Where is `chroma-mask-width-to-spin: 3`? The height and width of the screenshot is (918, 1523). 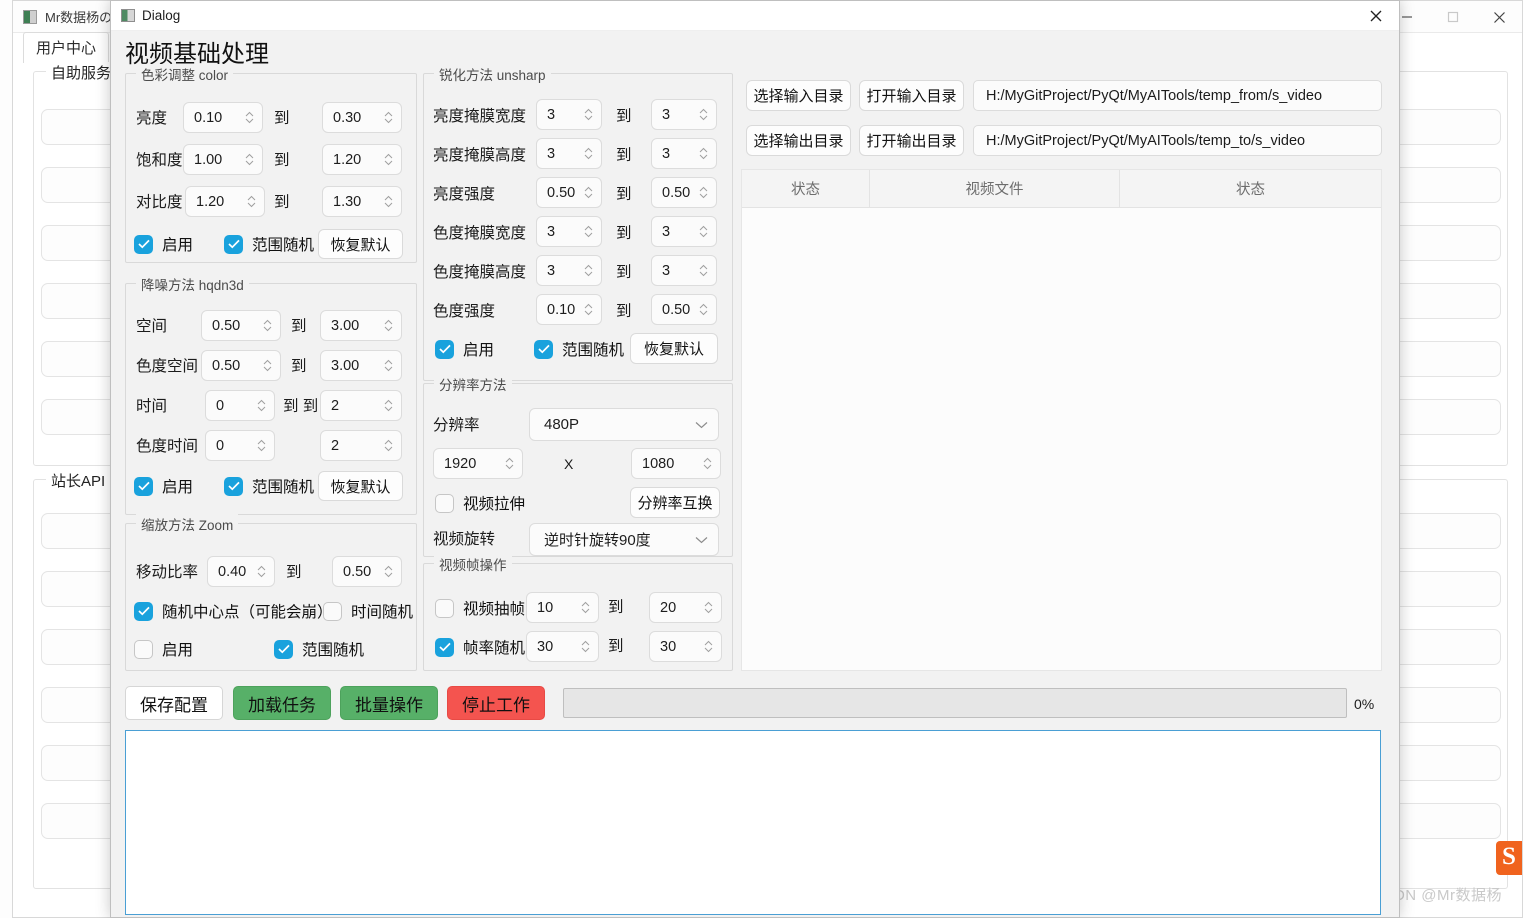
chroma-mask-width-to-spin: 3 is located at coordinates (684, 231).